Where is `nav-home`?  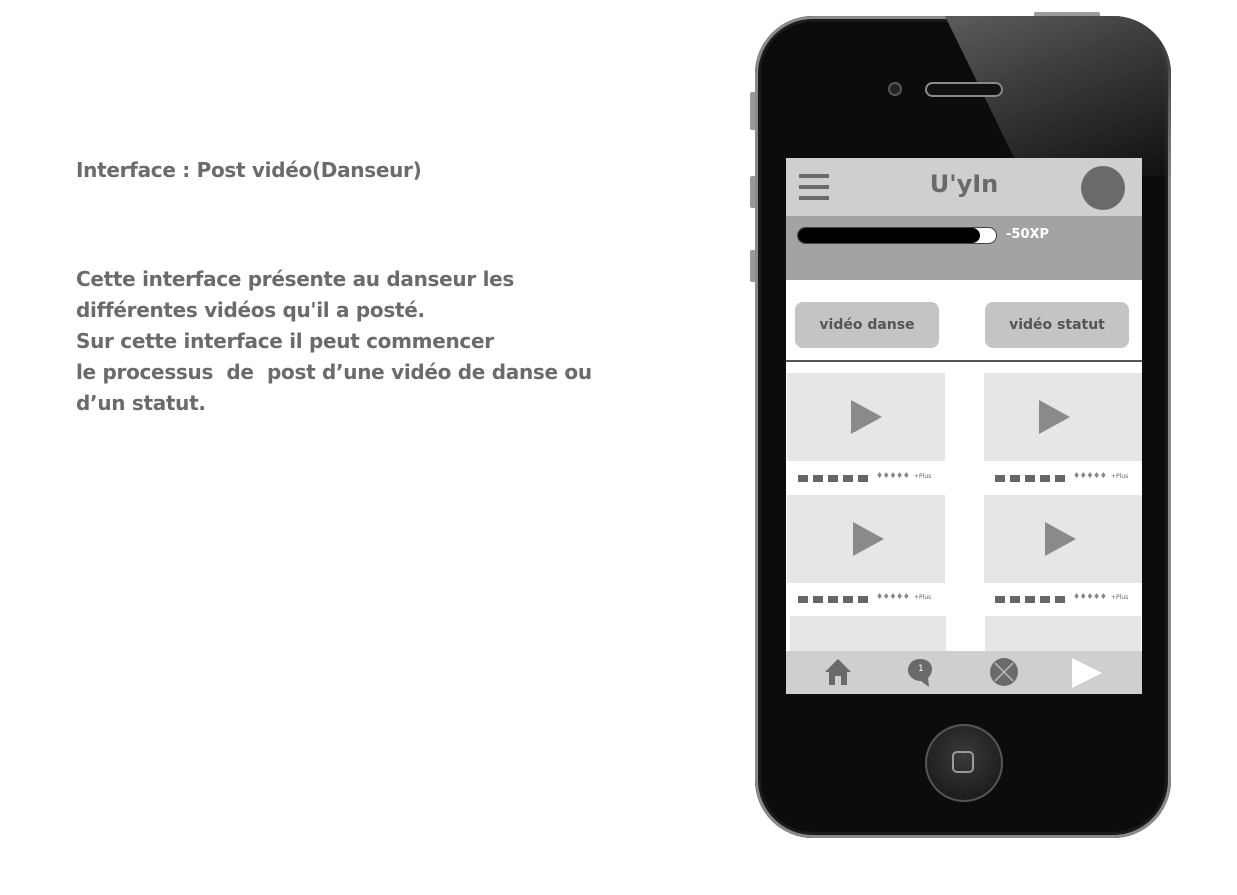
nav-home is located at coordinates (838, 672).